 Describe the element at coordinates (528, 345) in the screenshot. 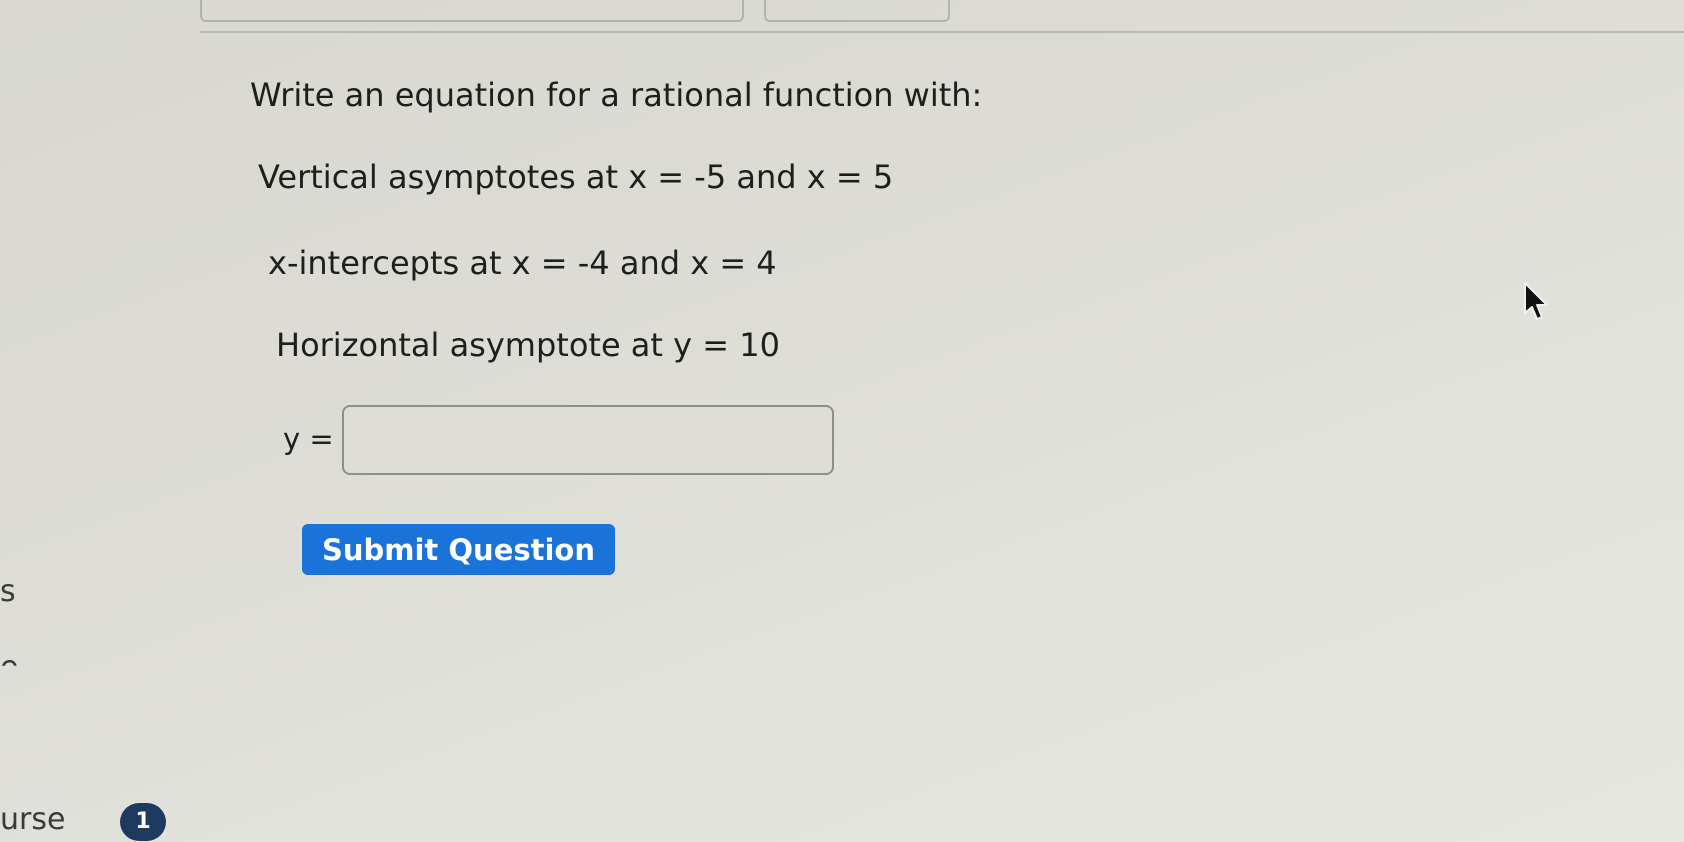

I see `condition-horizontal-asymptote: Horizontal asymptote at y = 10` at that location.